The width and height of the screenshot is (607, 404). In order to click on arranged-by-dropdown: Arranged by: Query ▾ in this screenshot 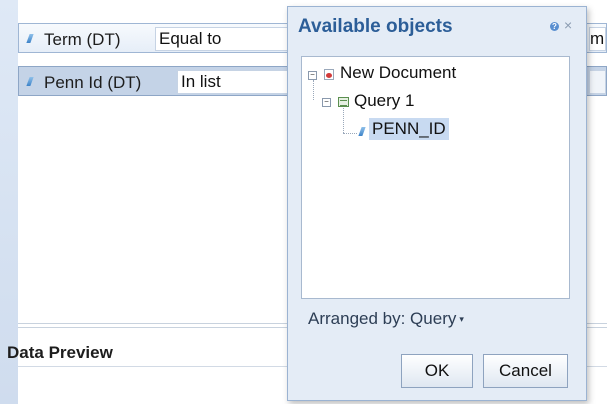, I will do `click(386, 319)`.